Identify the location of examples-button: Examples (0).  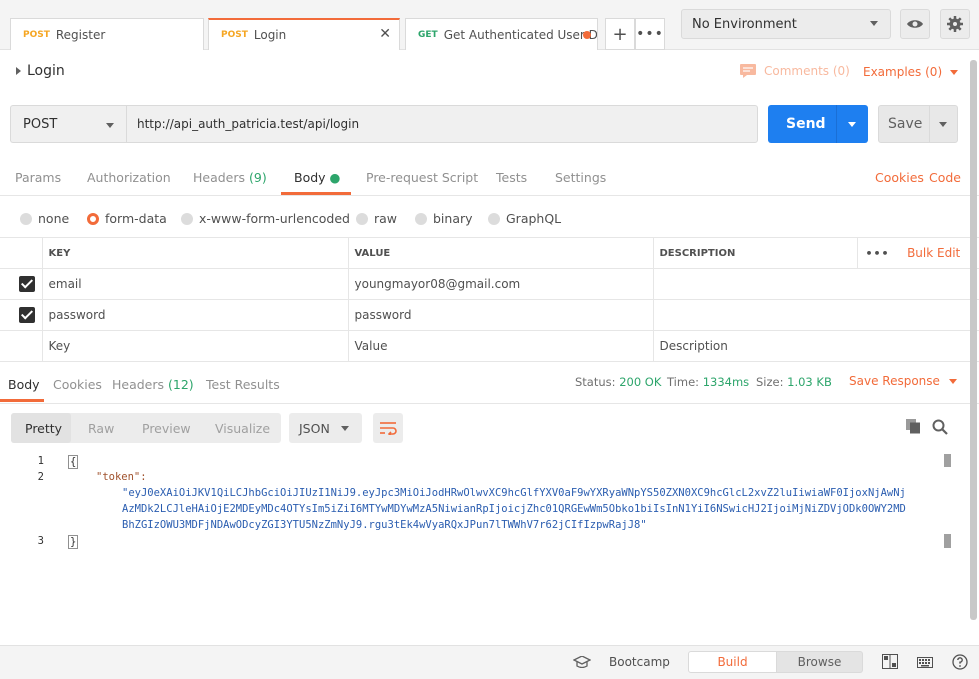
(911, 72).